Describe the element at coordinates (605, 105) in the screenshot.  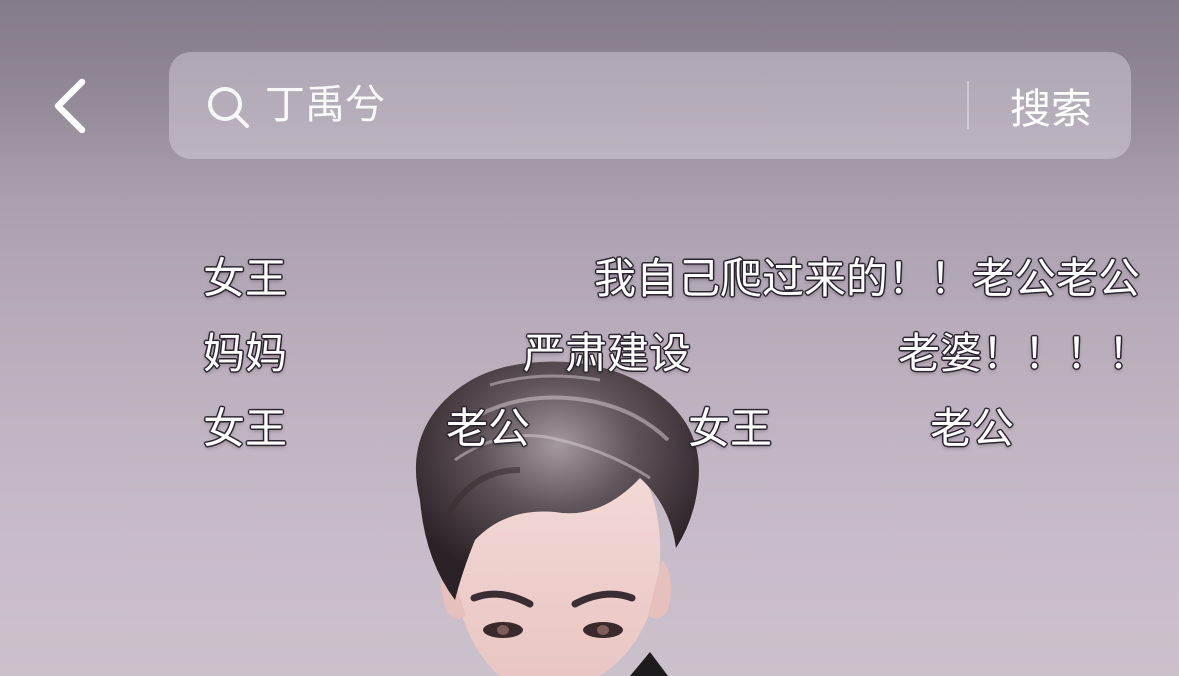
I see `search-input` at that location.